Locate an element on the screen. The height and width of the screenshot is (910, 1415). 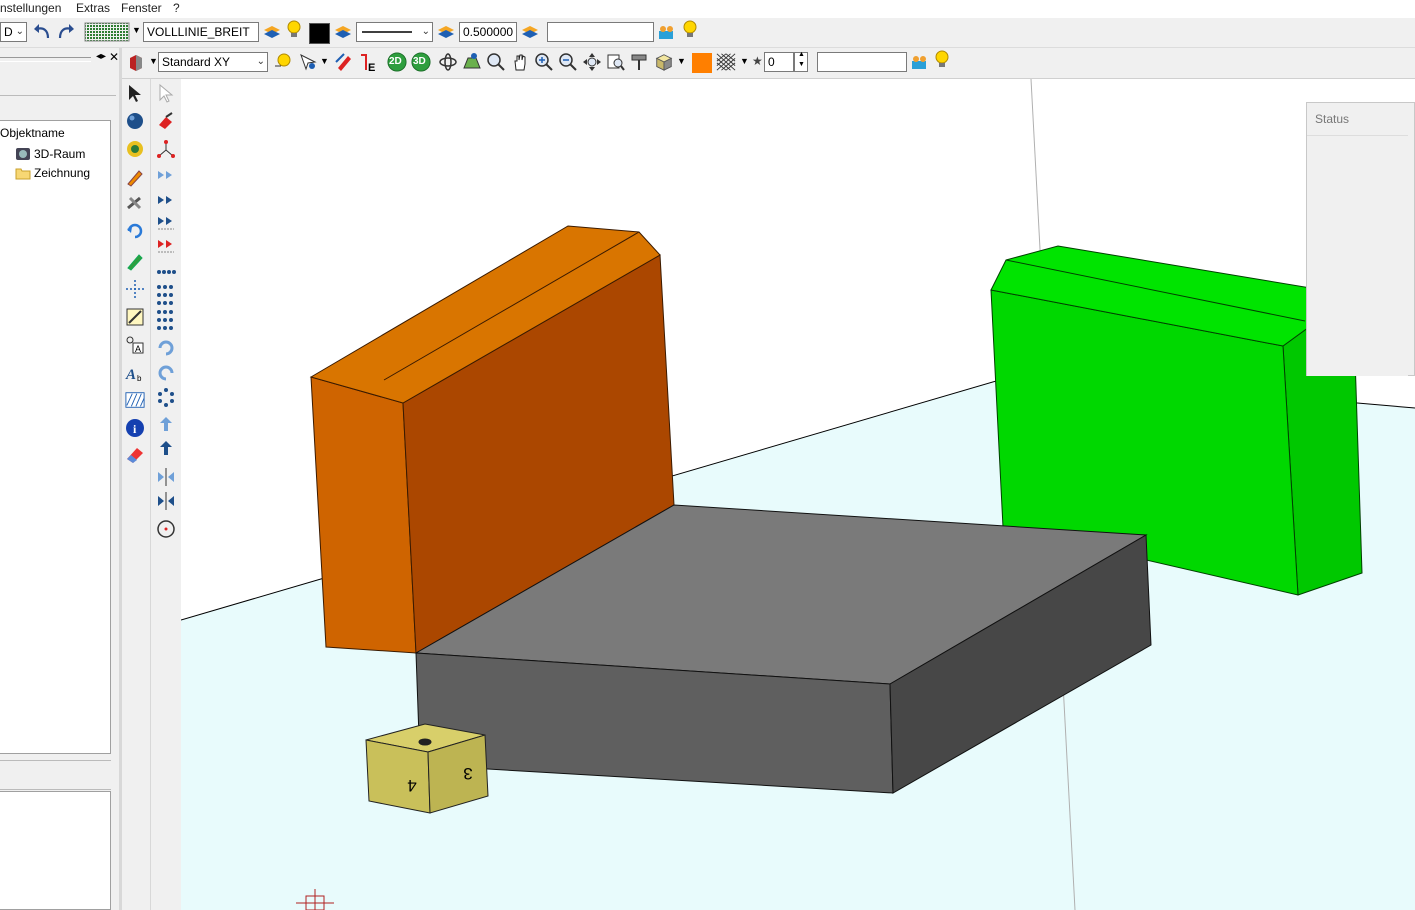
redo-icon is located at coordinates (66, 32).